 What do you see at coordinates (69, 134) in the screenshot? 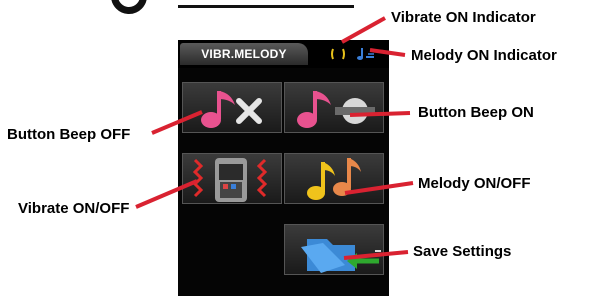
I see `callout-button-beep-off: Button Beep OFF` at bounding box center [69, 134].